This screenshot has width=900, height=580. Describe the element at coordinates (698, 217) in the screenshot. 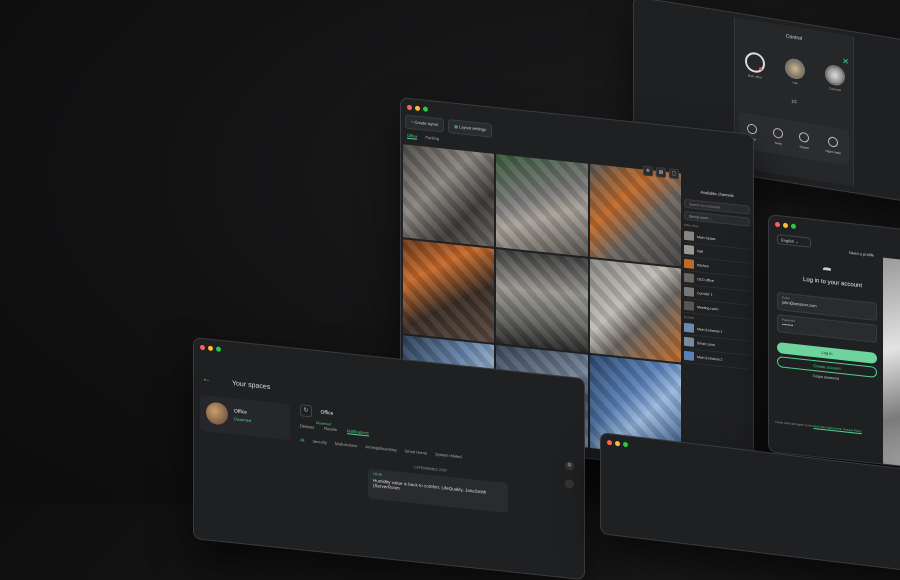

I see `room-select-value: Dining room` at that location.